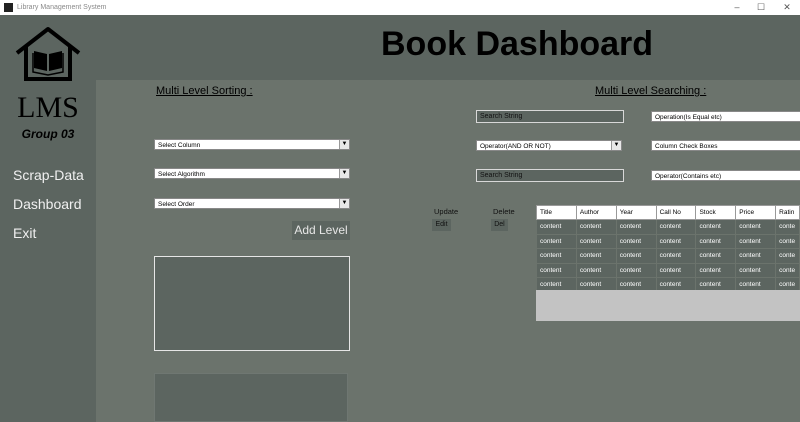 The height and width of the screenshot is (422, 800). I want to click on library-home-icon, so click(48, 54).